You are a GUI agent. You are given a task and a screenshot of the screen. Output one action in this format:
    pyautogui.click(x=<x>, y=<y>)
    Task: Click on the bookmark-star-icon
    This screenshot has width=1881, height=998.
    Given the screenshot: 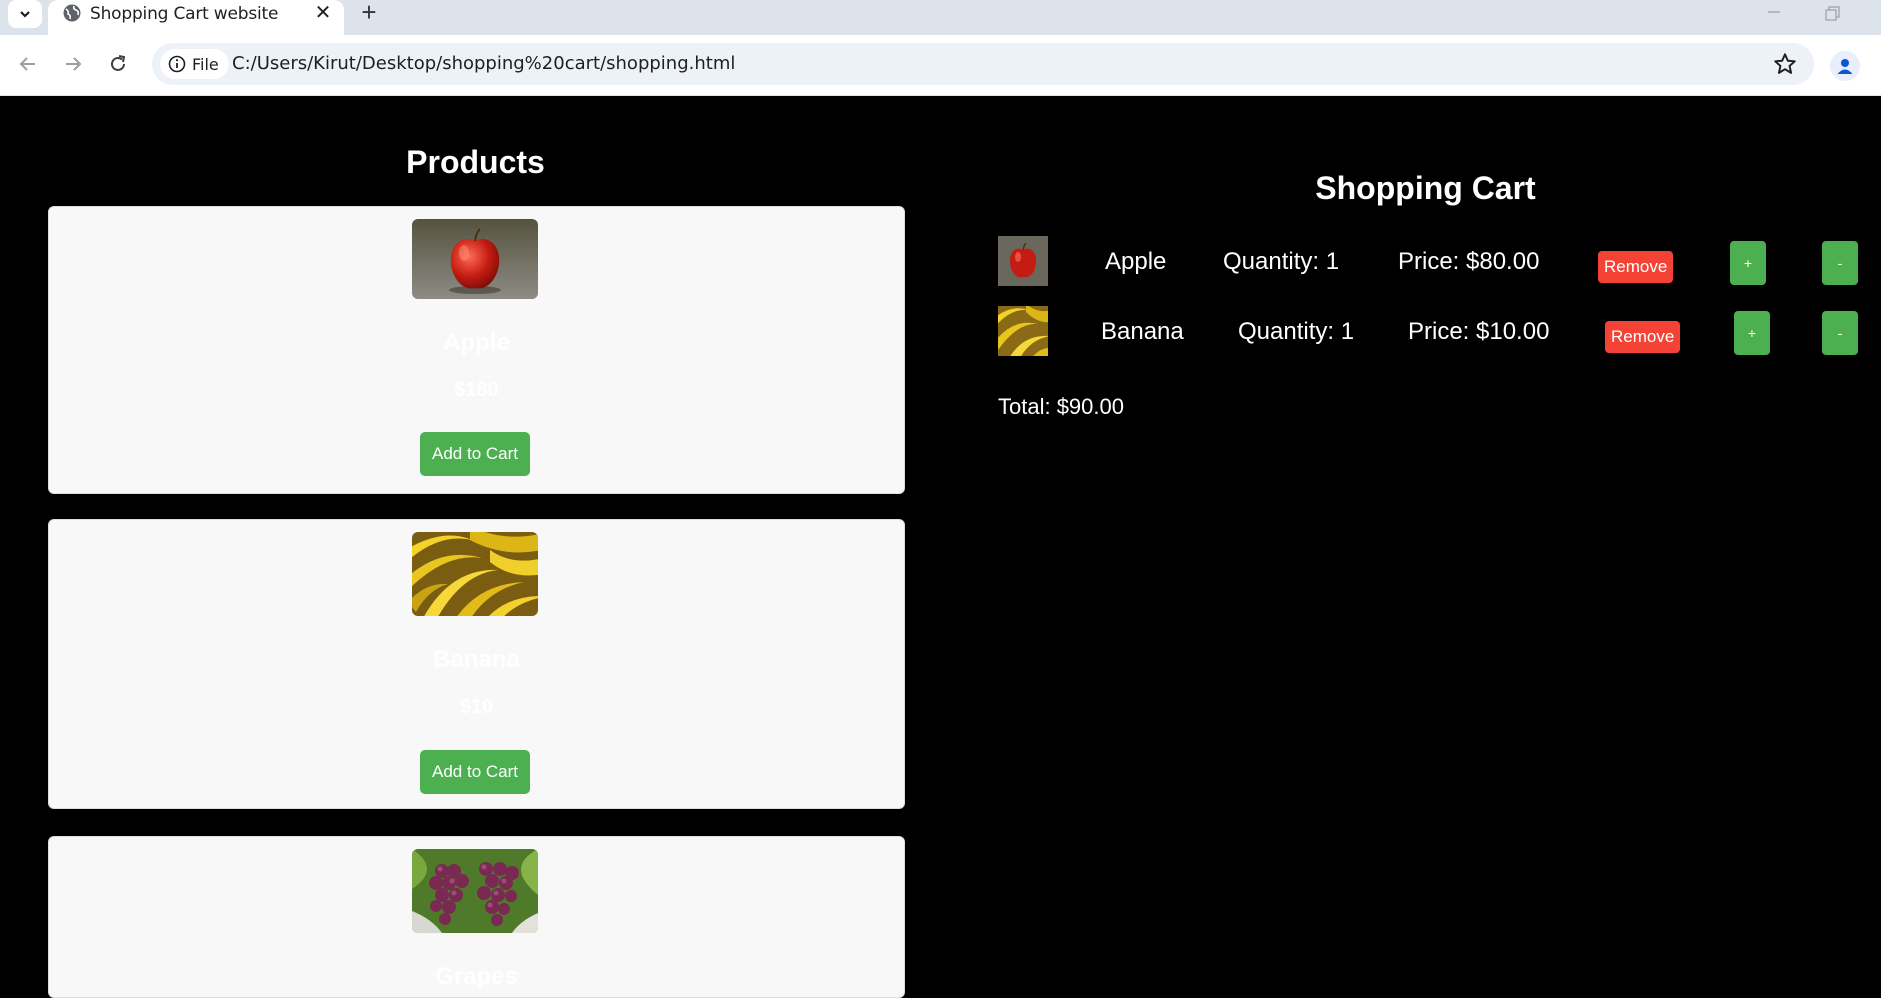 What is the action you would take?
    pyautogui.click(x=1785, y=64)
    